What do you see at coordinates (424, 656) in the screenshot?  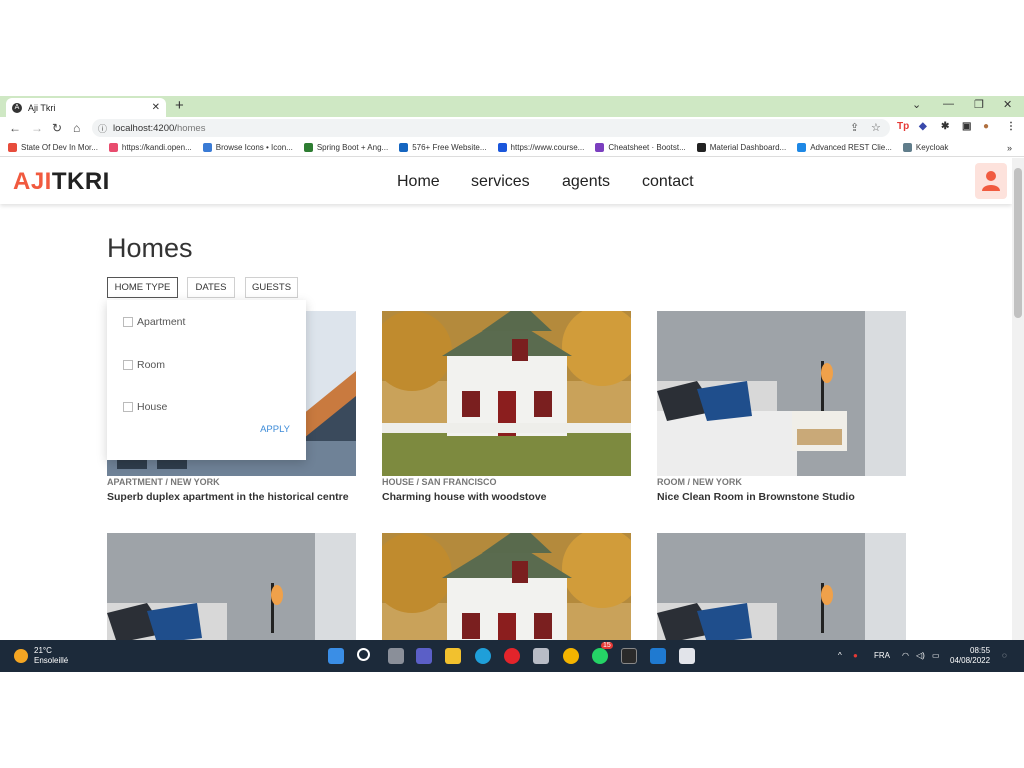 I see `teams-chat-icon` at bounding box center [424, 656].